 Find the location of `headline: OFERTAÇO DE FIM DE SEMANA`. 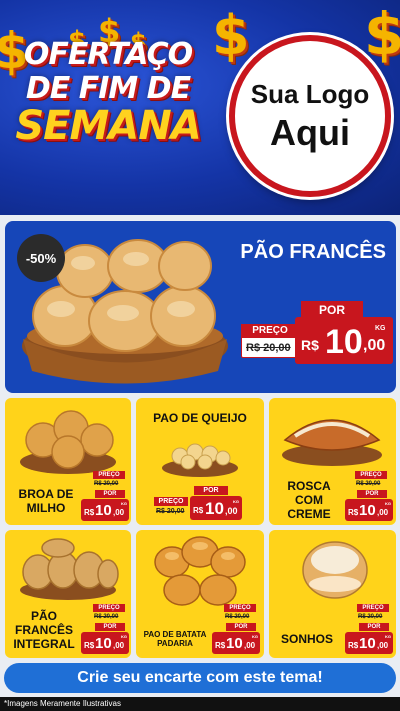

headline: OFERTAÇO DE FIM DE SEMANA is located at coordinates (108, 93).